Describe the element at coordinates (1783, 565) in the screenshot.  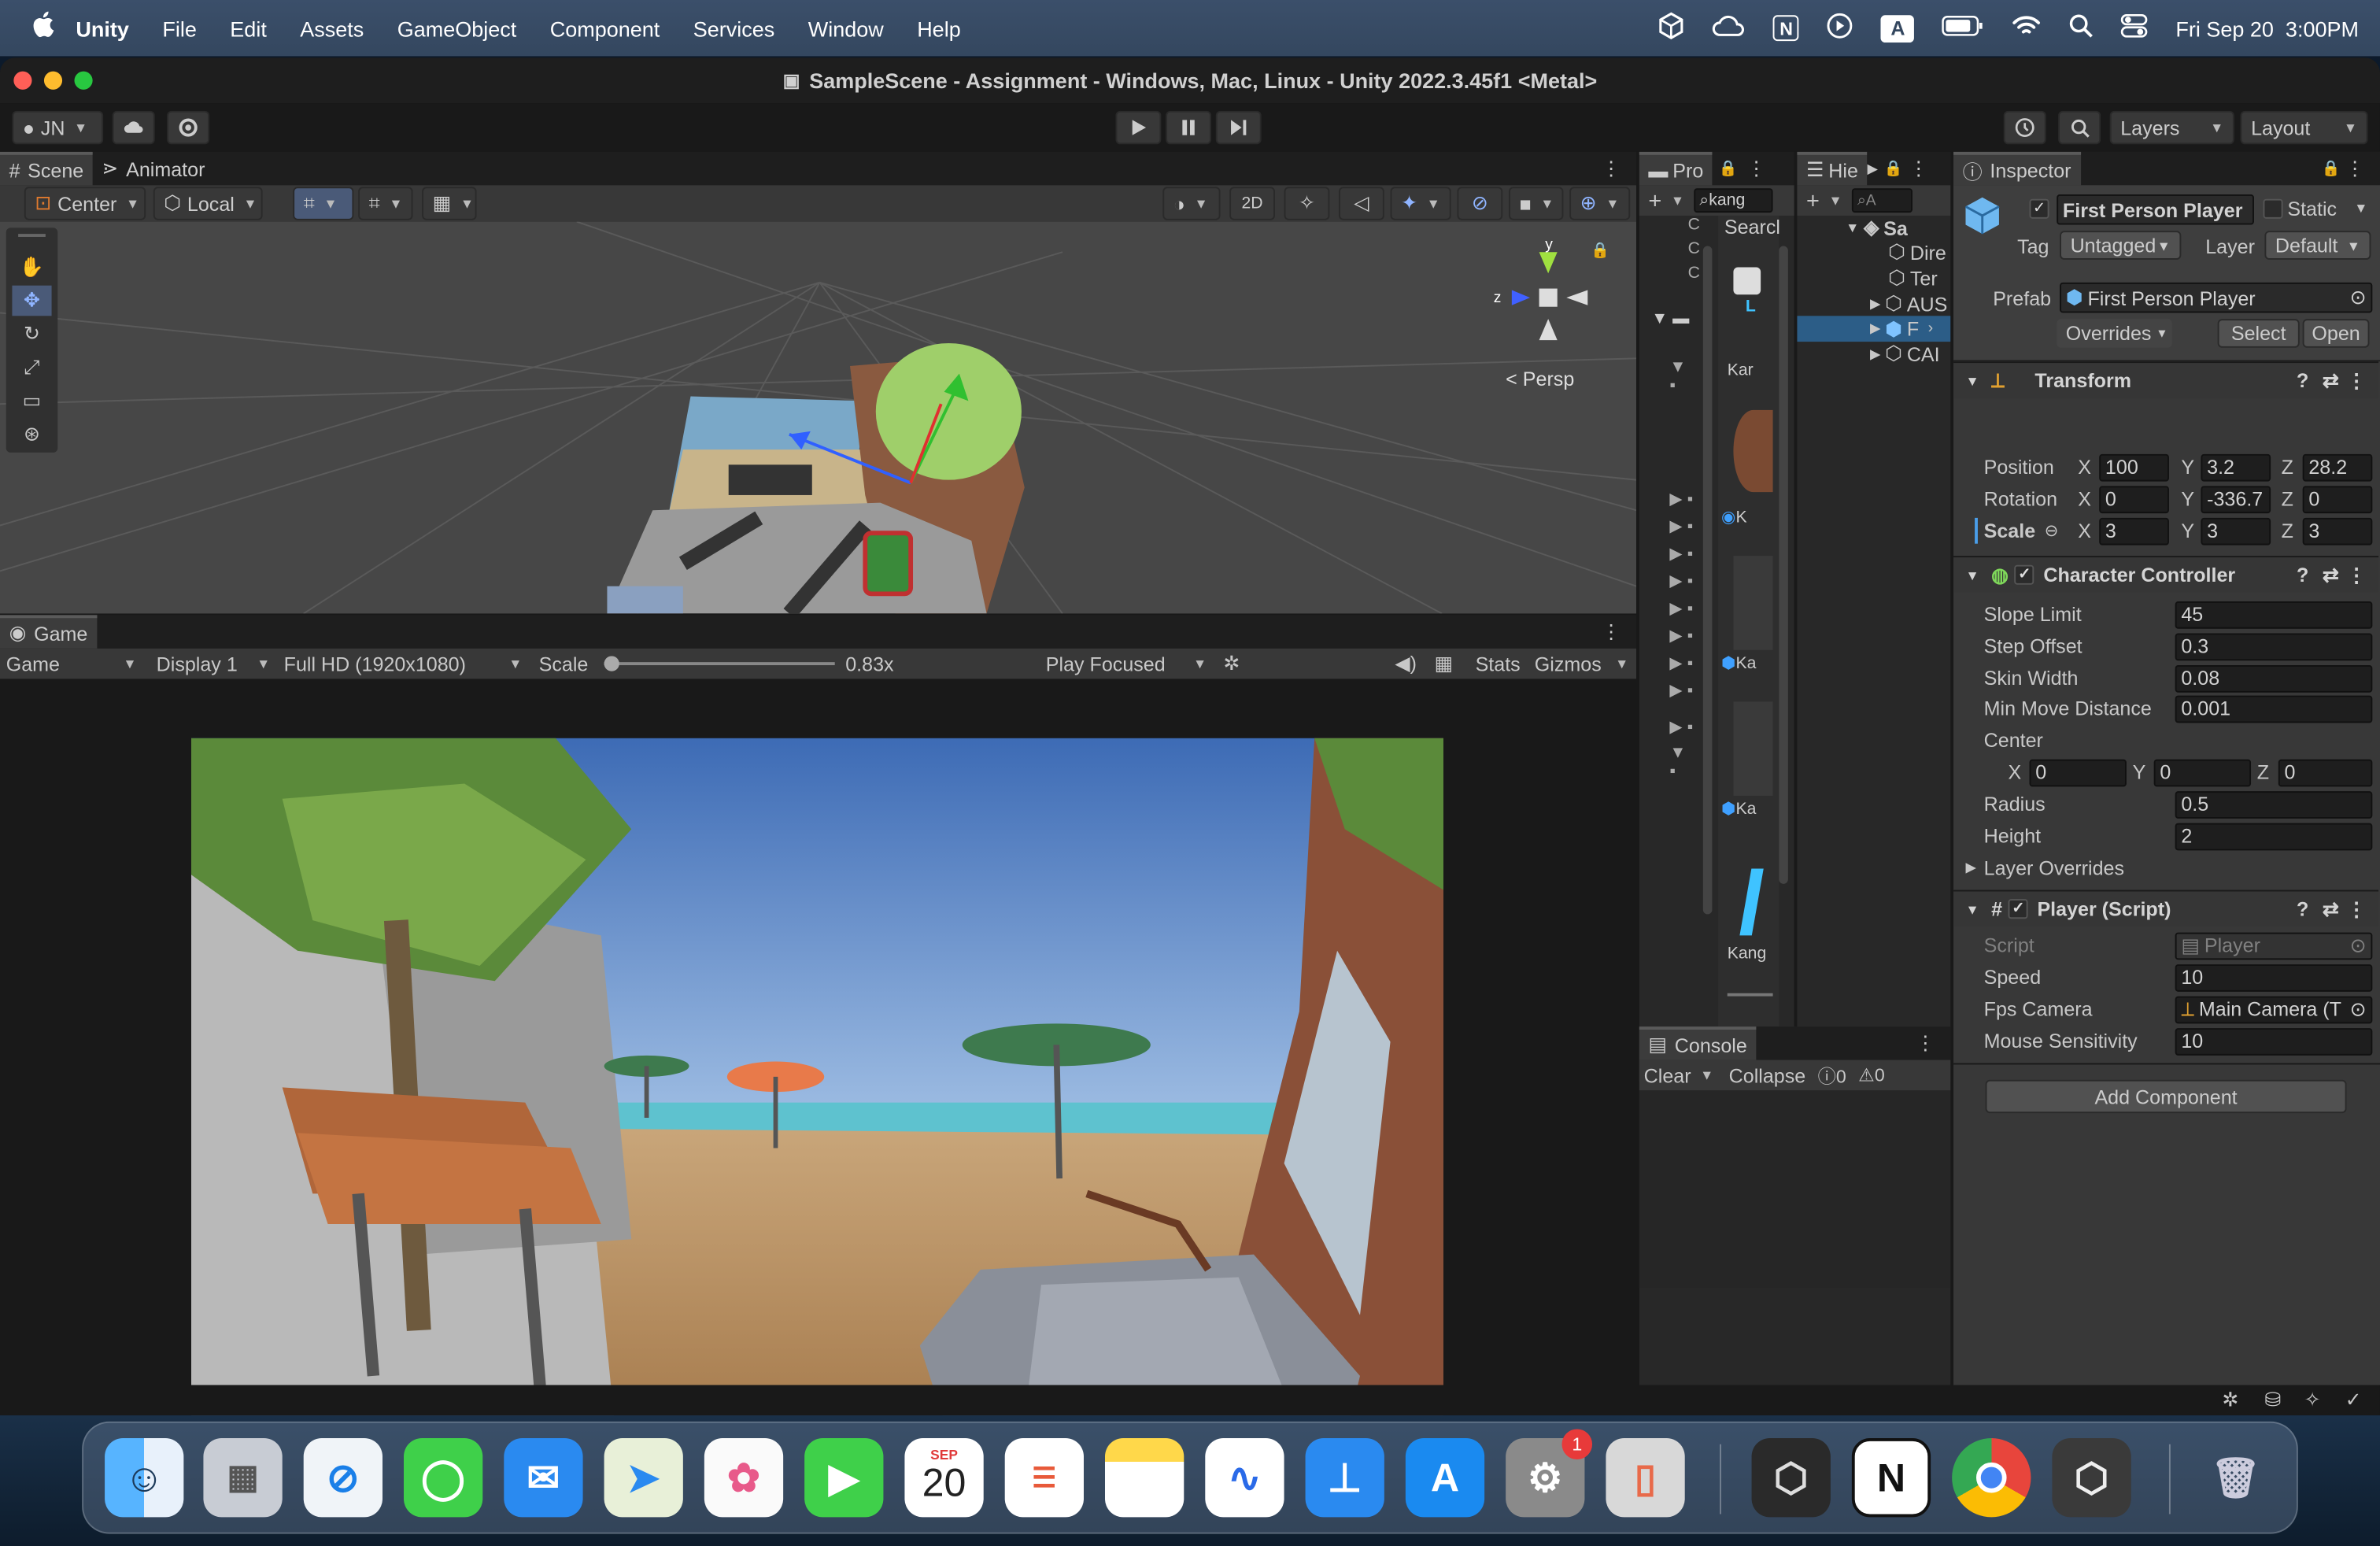
I see `scrollbar` at that location.